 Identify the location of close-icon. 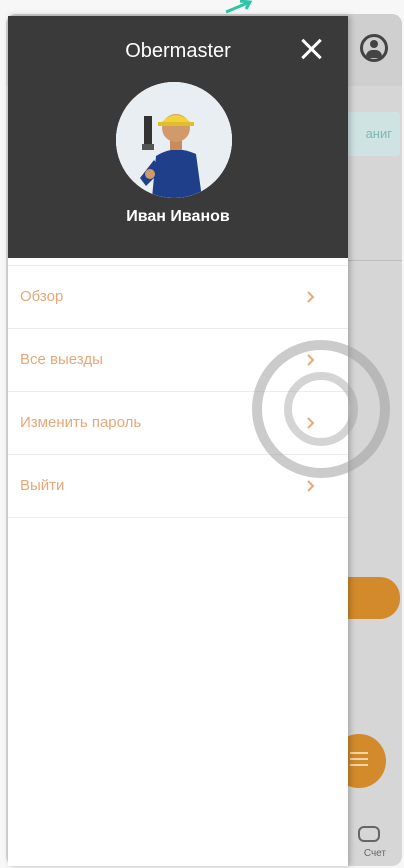
(311, 49).